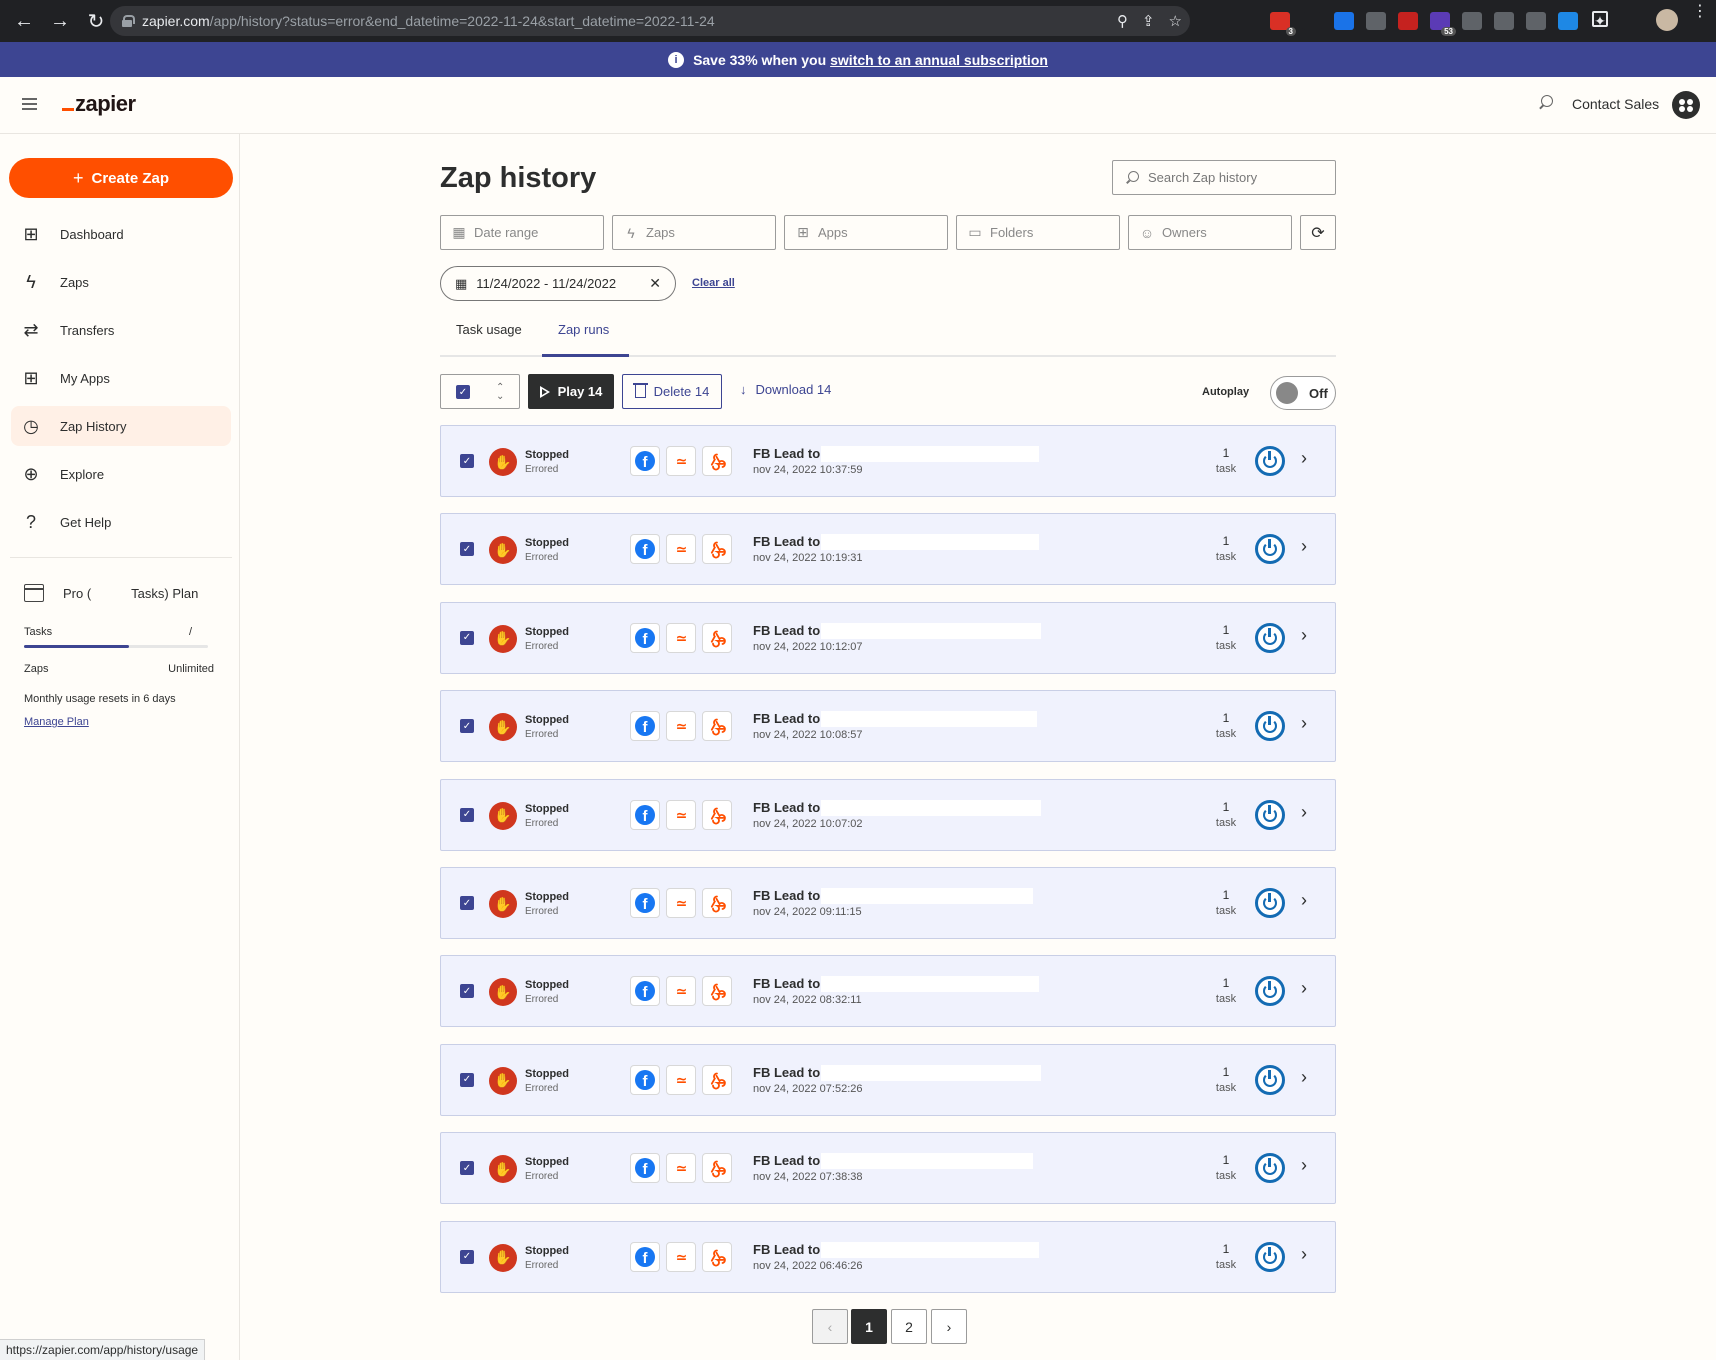 This screenshot has width=1716, height=1360. I want to click on snowflake-ext-icon, so click(1568, 21).